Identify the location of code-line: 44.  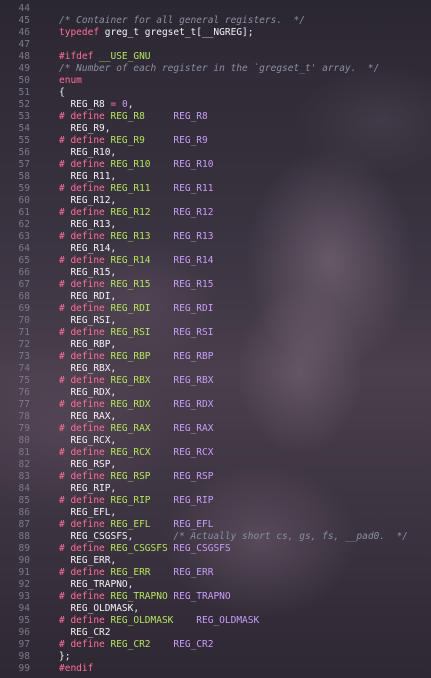
(215, 9).